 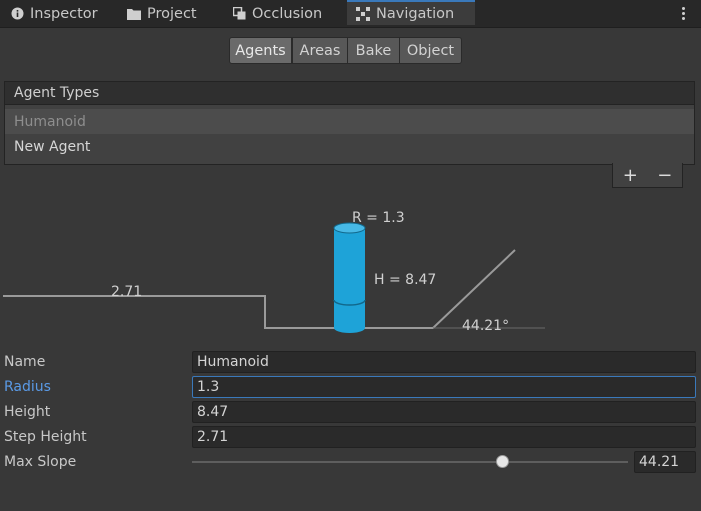 I want to click on max-slope-field: 44.21, so click(x=665, y=462).